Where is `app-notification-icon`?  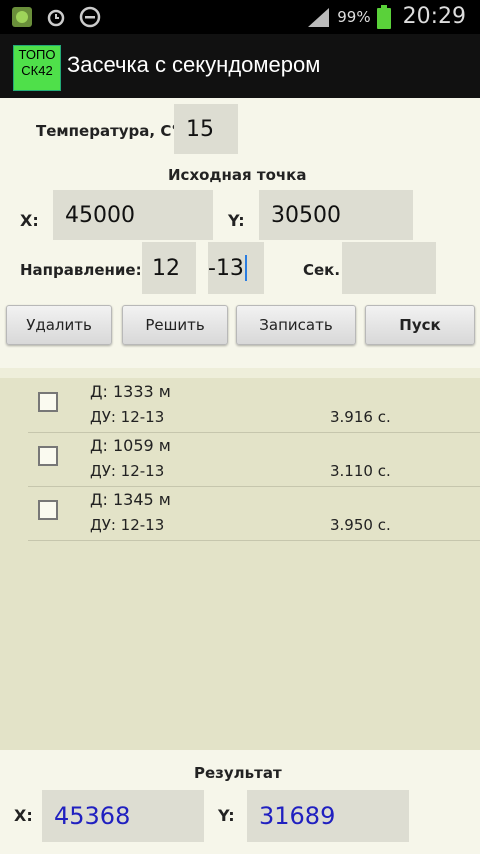 app-notification-icon is located at coordinates (22, 17).